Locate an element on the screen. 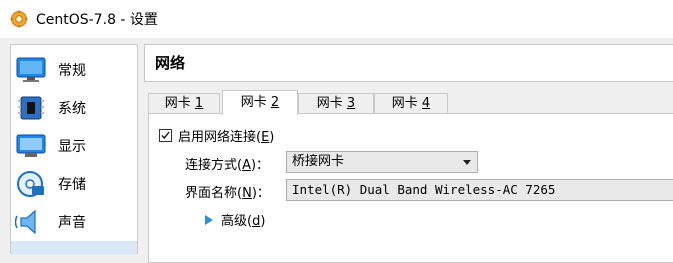  disk-icon is located at coordinates (31, 184).